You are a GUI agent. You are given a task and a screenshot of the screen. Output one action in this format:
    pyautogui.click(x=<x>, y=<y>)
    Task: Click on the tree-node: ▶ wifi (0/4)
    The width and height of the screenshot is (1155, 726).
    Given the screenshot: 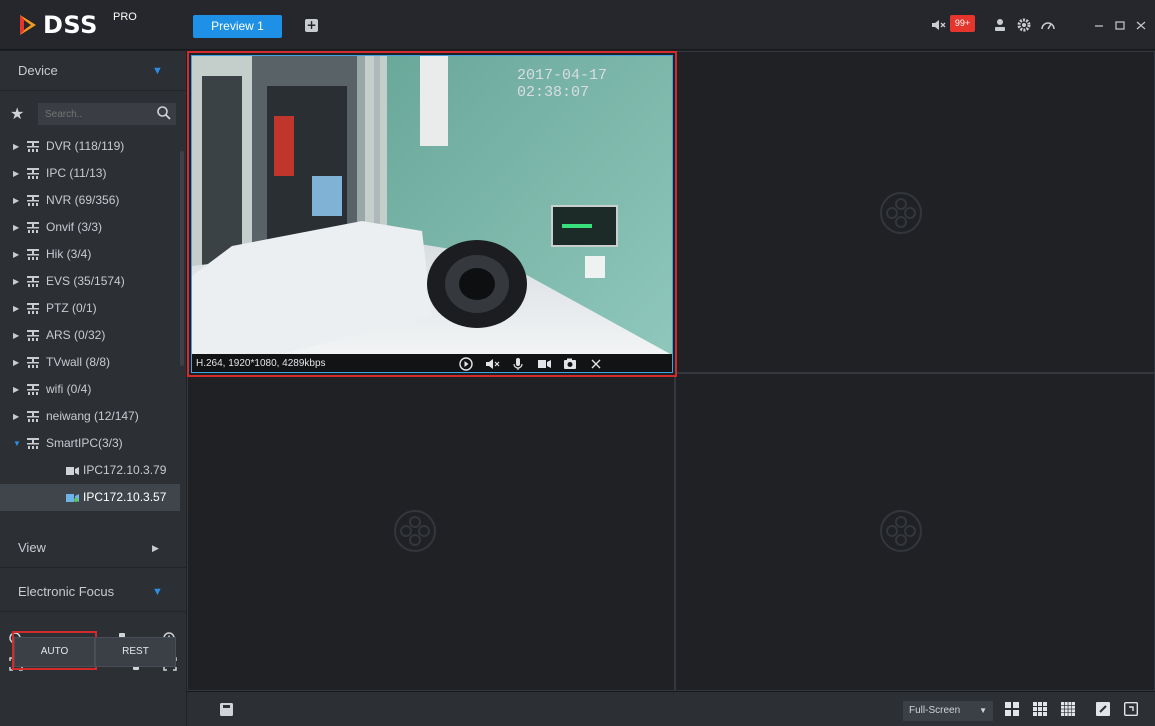 What is the action you would take?
    pyautogui.click(x=90, y=389)
    